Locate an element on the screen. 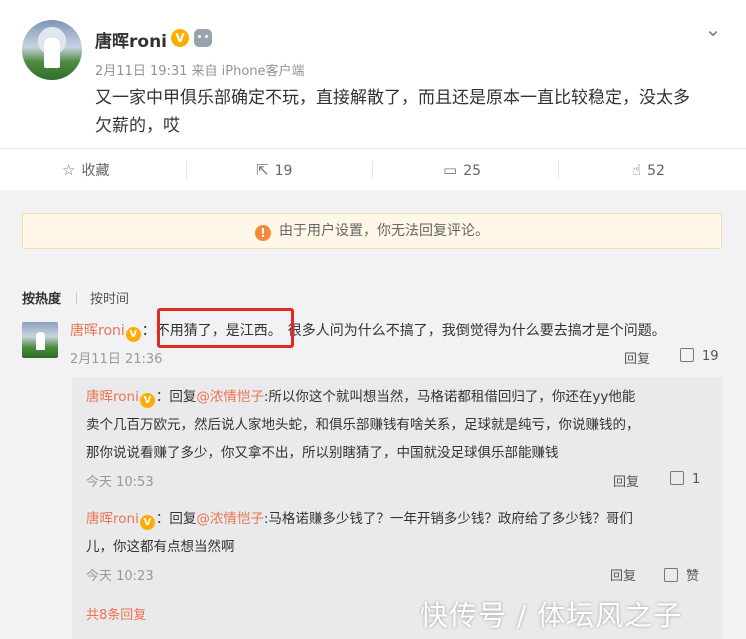 The width and height of the screenshot is (746, 639). thumbs-up-icon: ☝ is located at coordinates (637, 170).